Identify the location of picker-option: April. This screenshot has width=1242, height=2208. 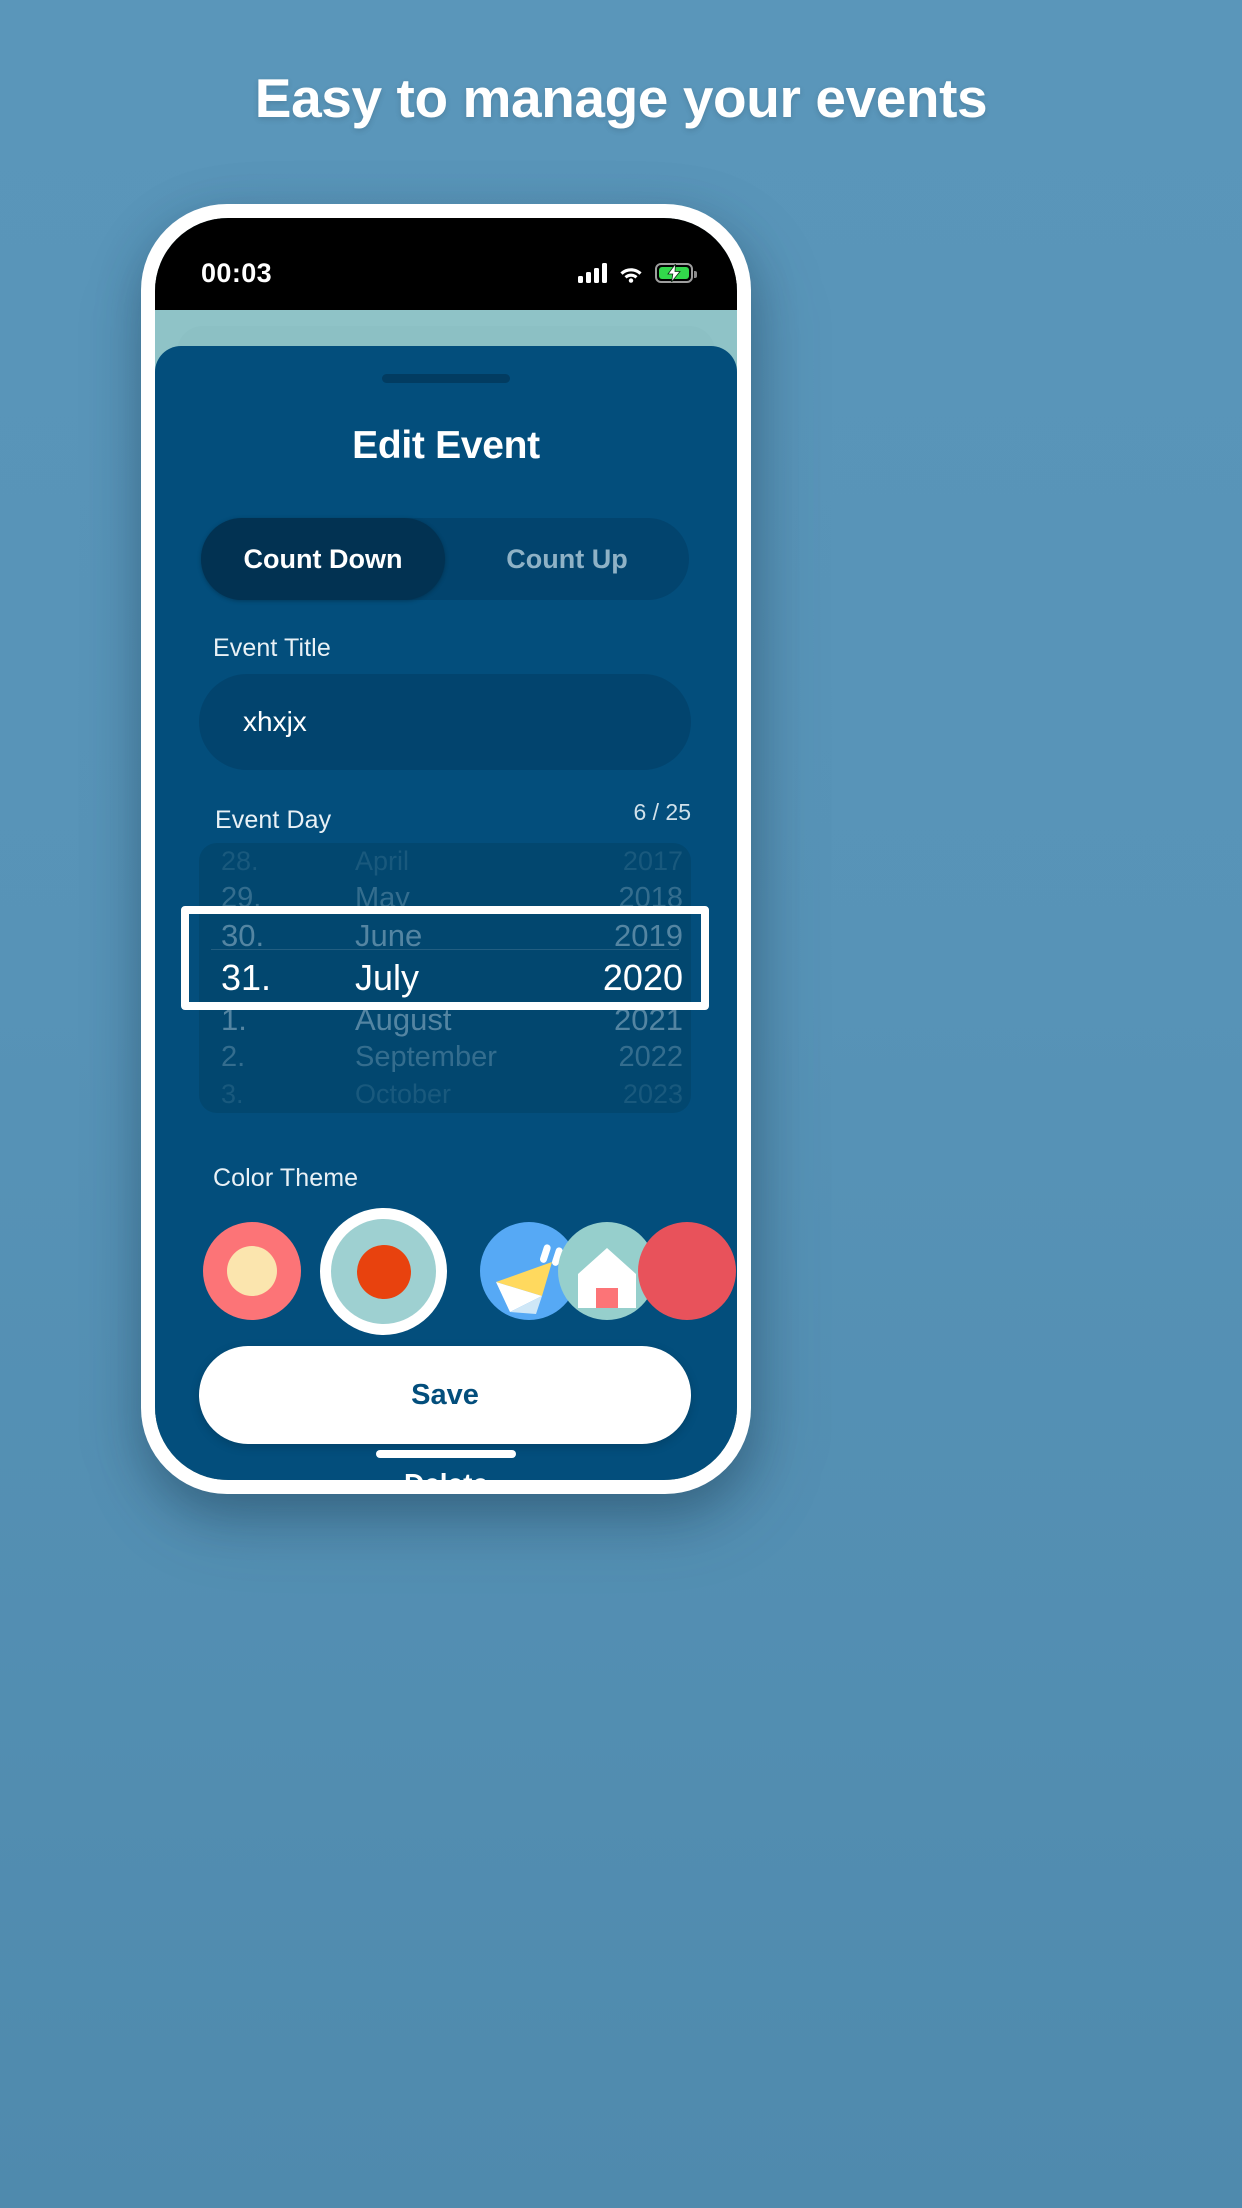
(382, 861).